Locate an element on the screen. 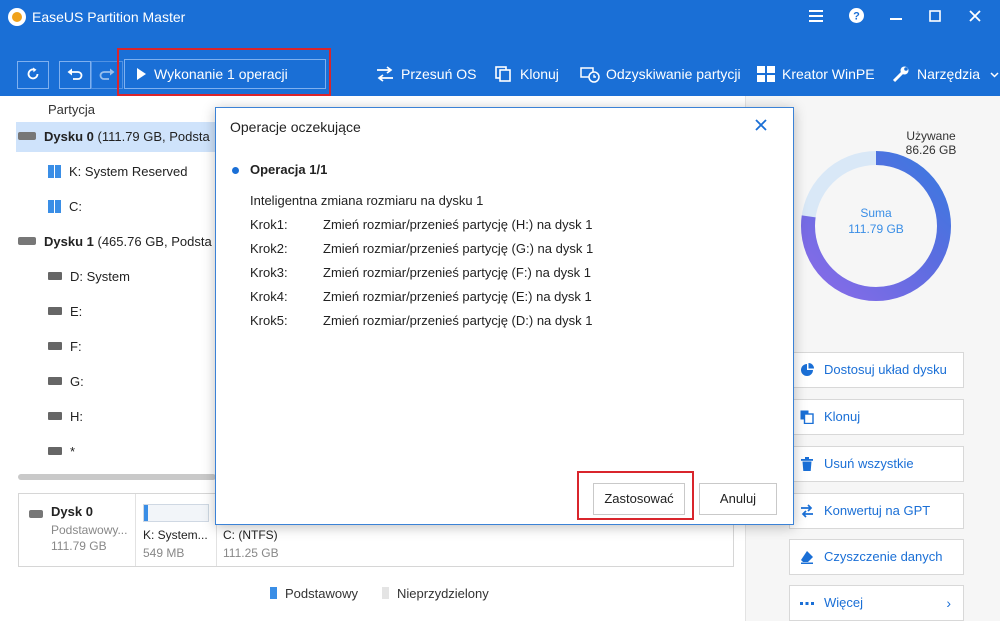  delete-all-button: Usuń wszystkie is located at coordinates (876, 464).